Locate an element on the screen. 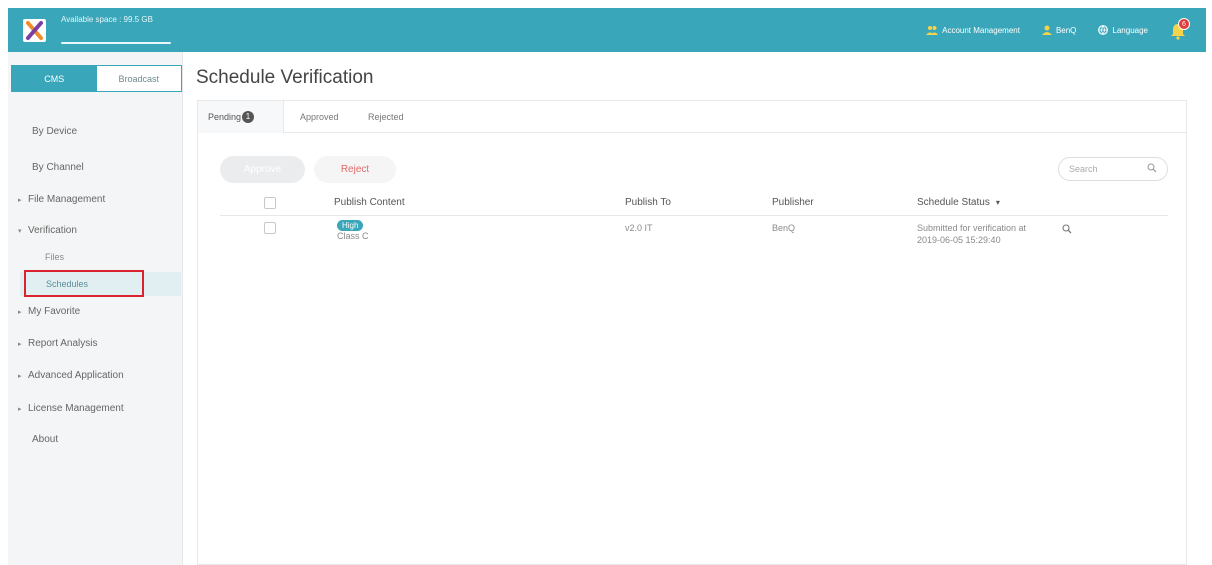  highlight-annotation-box is located at coordinates (84, 283).